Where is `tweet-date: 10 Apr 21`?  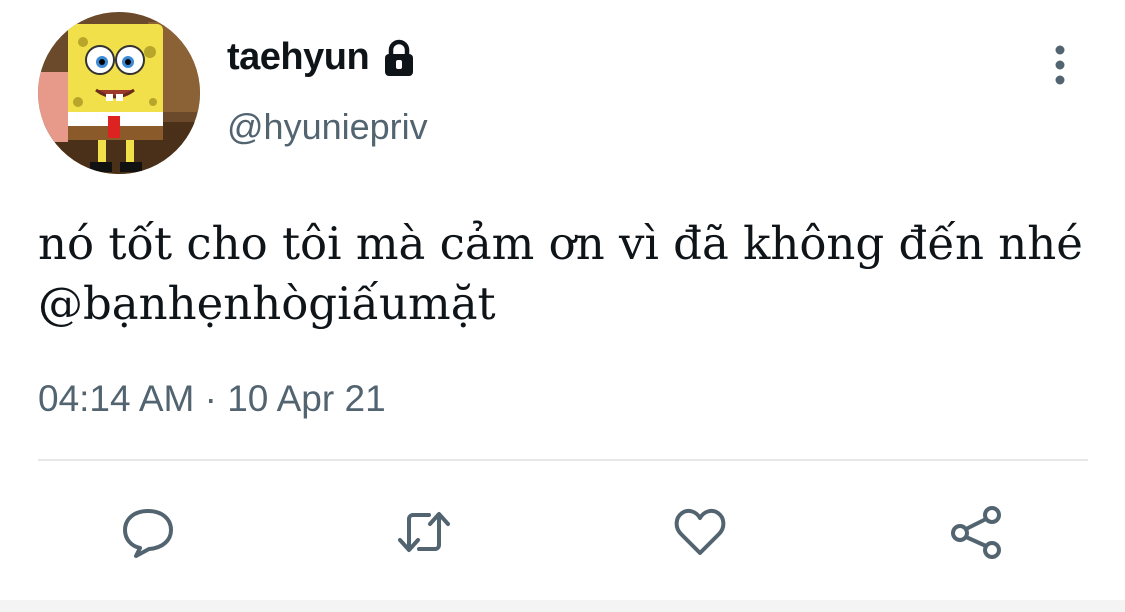 tweet-date: 10 Apr 21 is located at coordinates (306, 398).